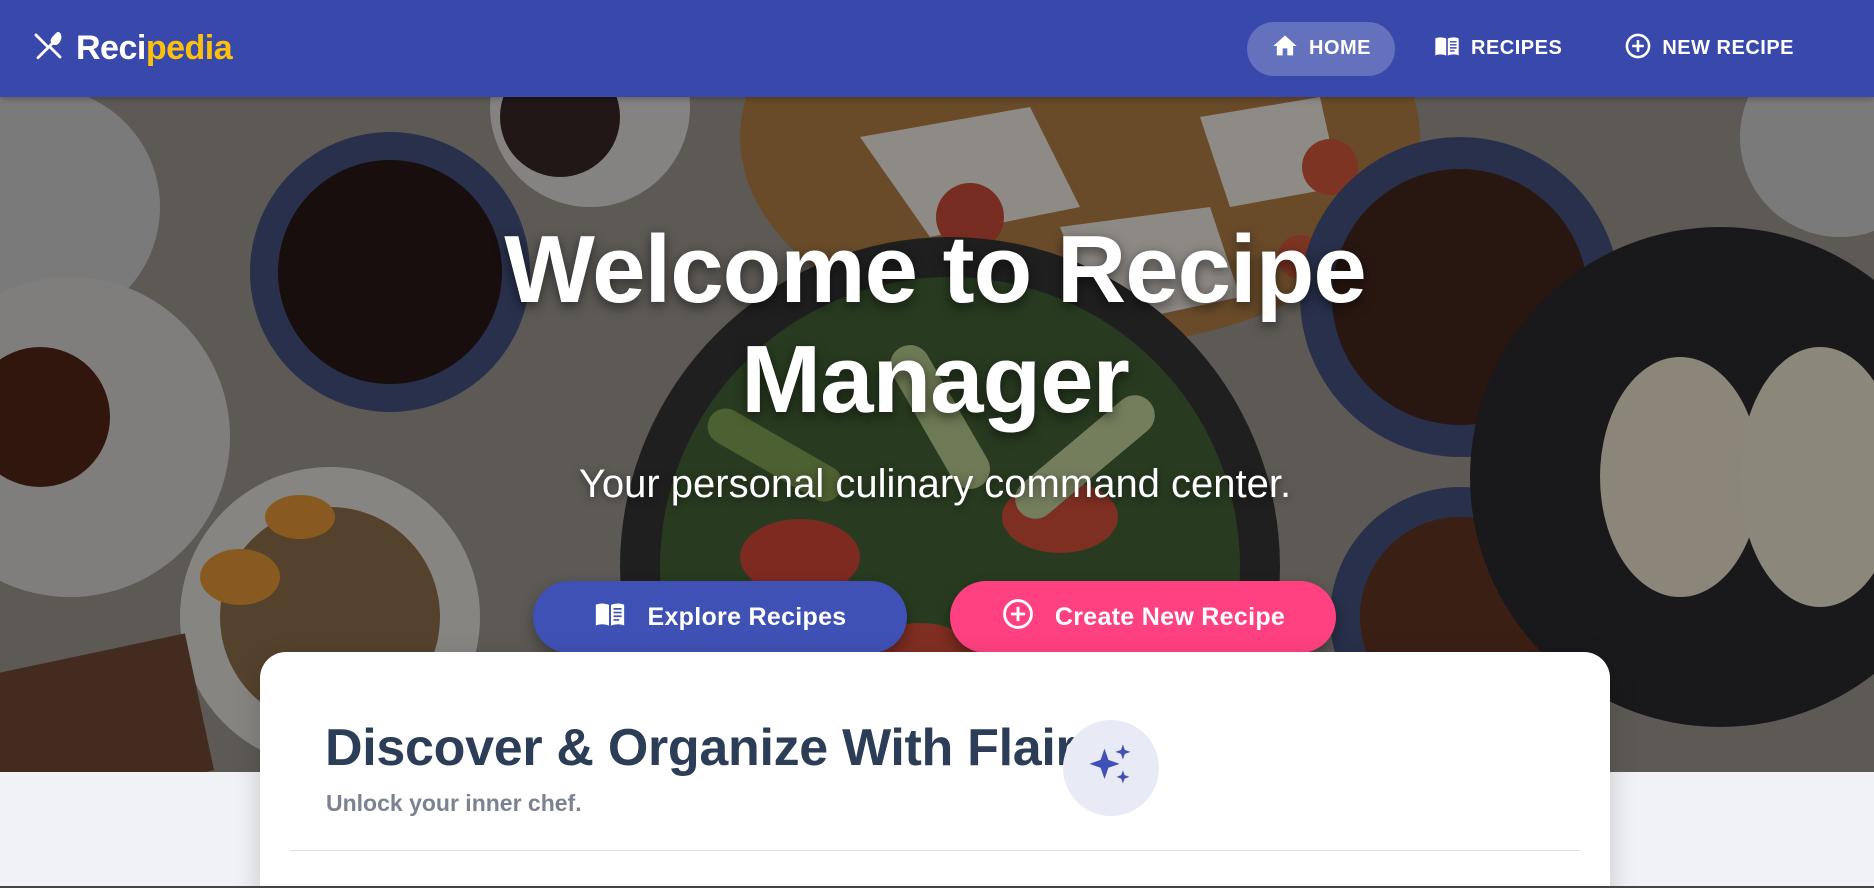 The width and height of the screenshot is (1874, 888). I want to click on sparkles-icon, so click(1111, 768).